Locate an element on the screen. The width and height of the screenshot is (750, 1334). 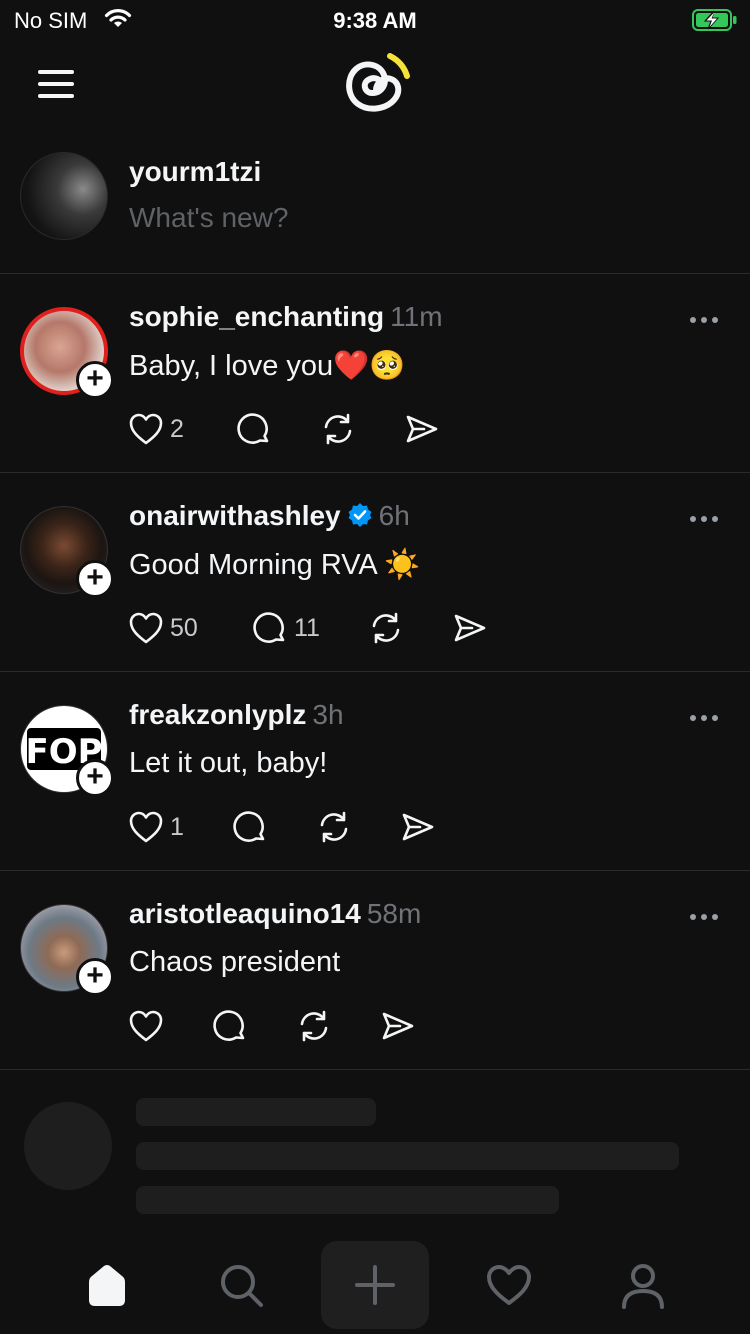
tab-profile is located at coordinates (643, 1285).